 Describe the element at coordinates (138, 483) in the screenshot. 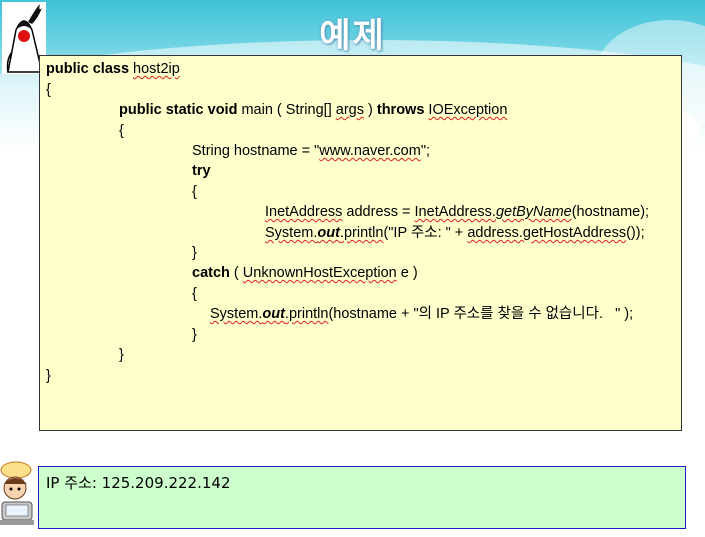

I see `program-output: IP 주소: 125.209.222.142` at that location.